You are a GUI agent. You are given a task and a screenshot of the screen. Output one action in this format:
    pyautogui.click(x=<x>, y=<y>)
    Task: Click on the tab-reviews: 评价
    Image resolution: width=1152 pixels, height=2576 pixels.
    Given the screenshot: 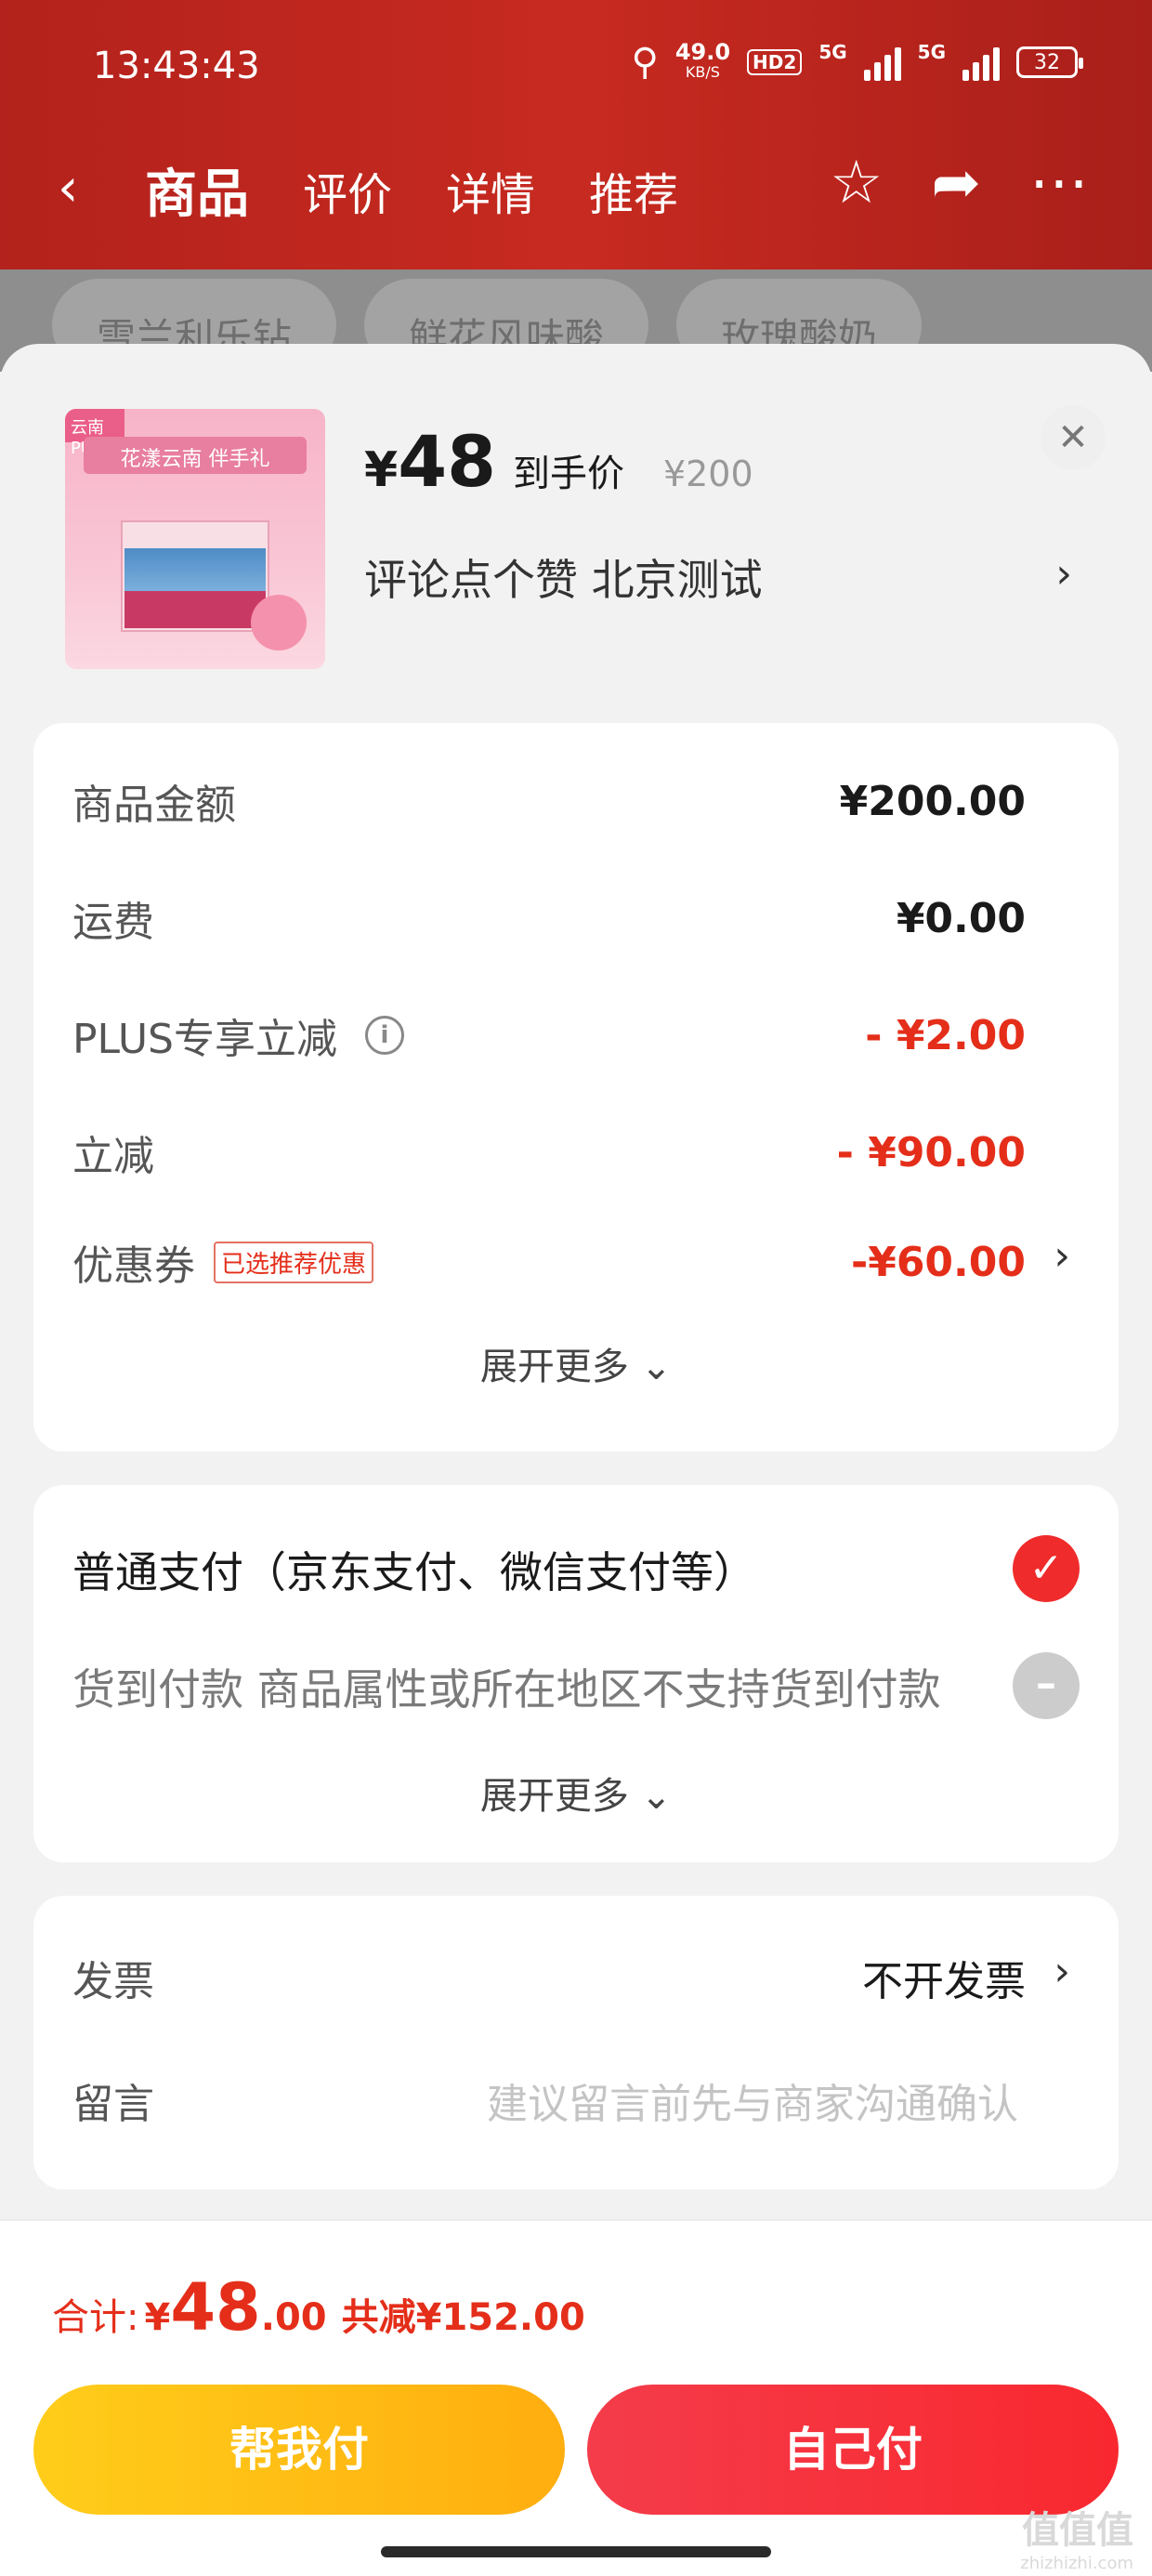 What is the action you would take?
    pyautogui.click(x=347, y=193)
    